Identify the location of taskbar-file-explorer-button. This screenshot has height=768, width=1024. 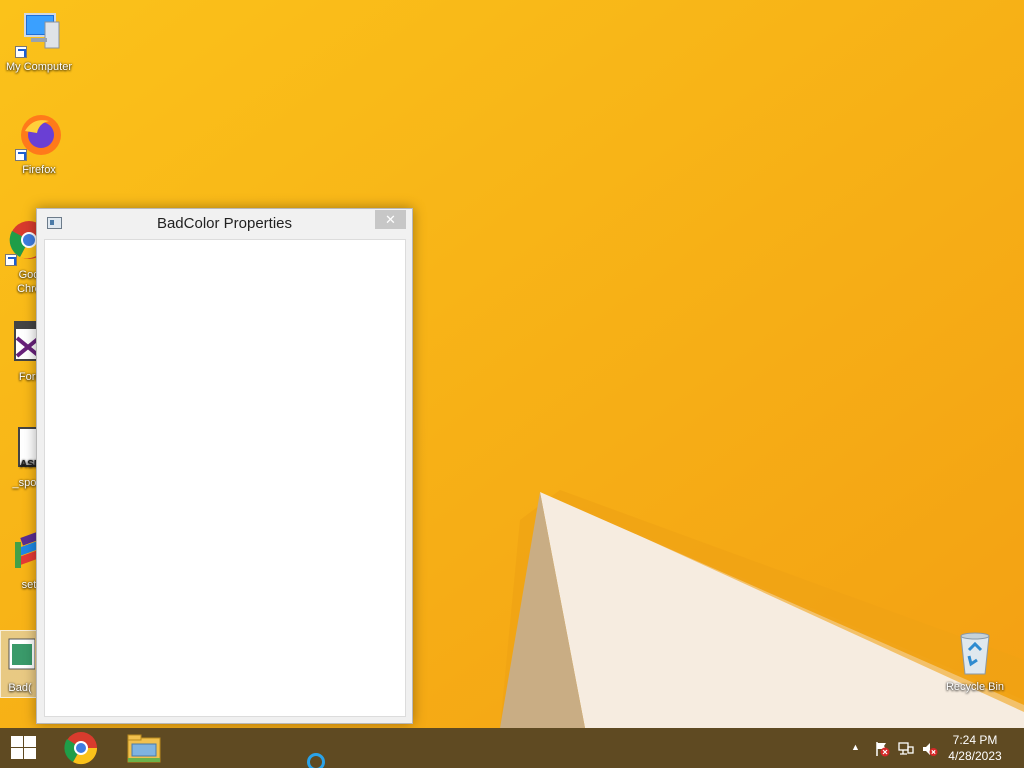
(144, 748).